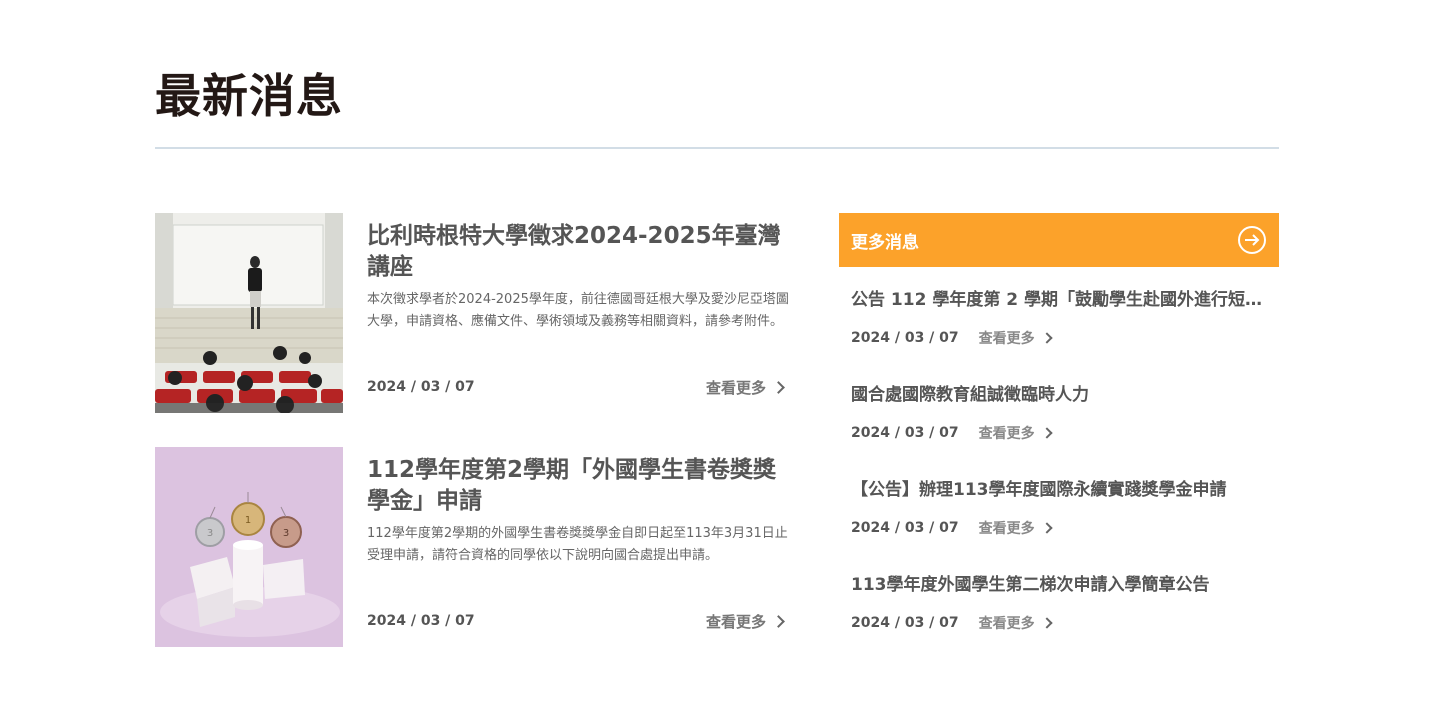  What do you see at coordinates (249, 547) in the screenshot?
I see `medals-photo: 3 1 3` at bounding box center [249, 547].